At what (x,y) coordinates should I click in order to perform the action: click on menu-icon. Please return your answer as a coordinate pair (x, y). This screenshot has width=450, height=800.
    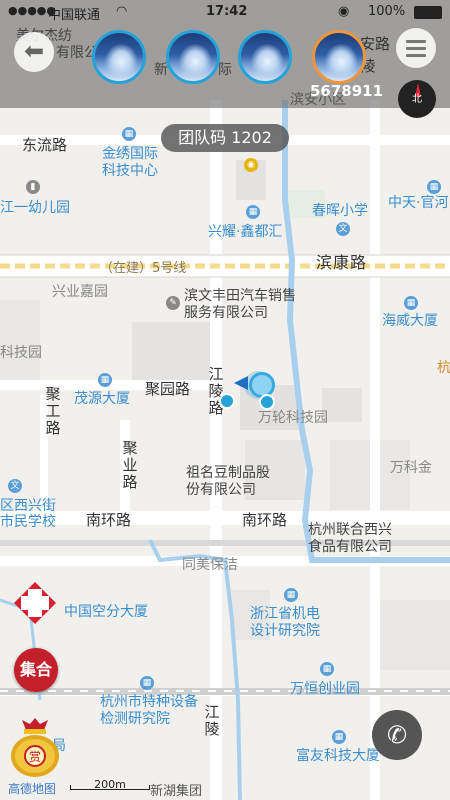
    Looking at the image, I should click on (416, 41).